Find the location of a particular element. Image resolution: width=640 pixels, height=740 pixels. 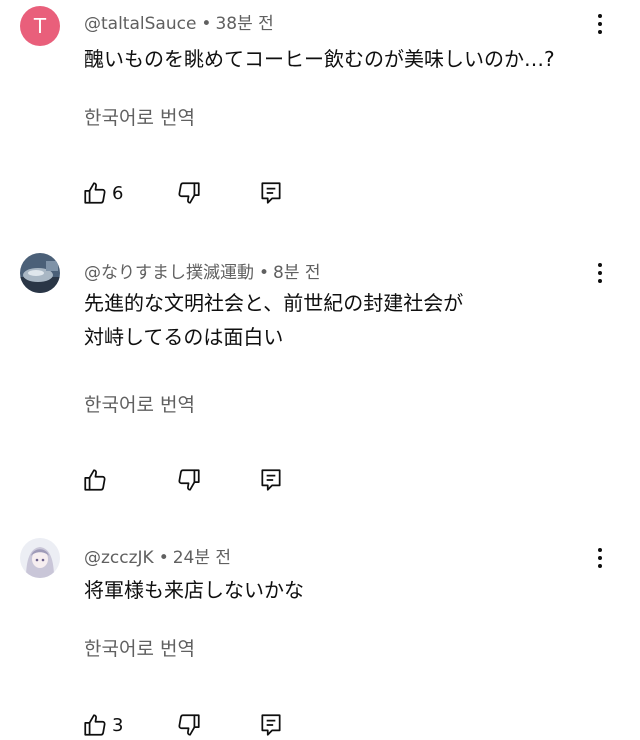

comment-header: @taltalSauce • 38분 전 is located at coordinates (179, 21).